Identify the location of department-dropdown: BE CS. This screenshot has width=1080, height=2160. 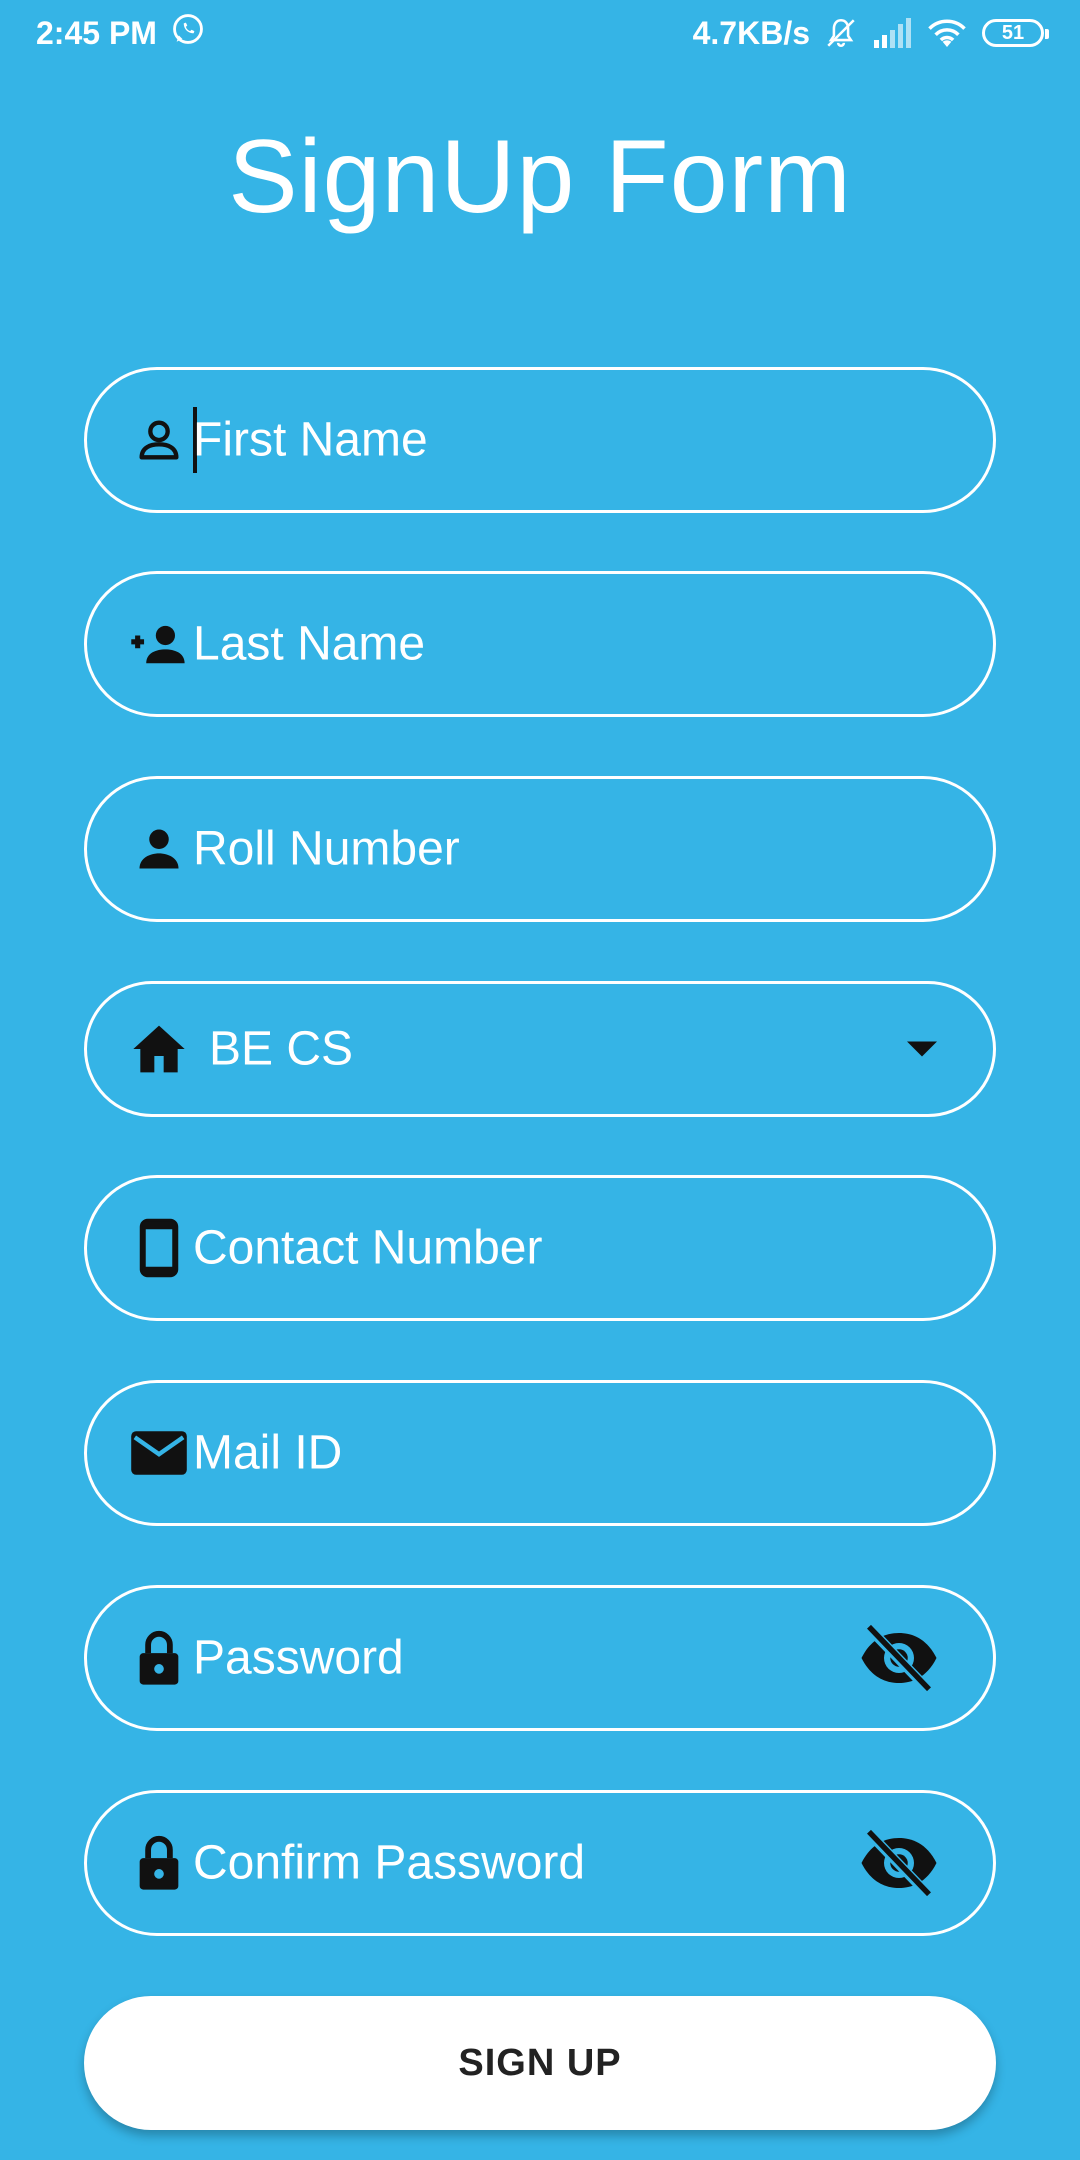
(540, 1049).